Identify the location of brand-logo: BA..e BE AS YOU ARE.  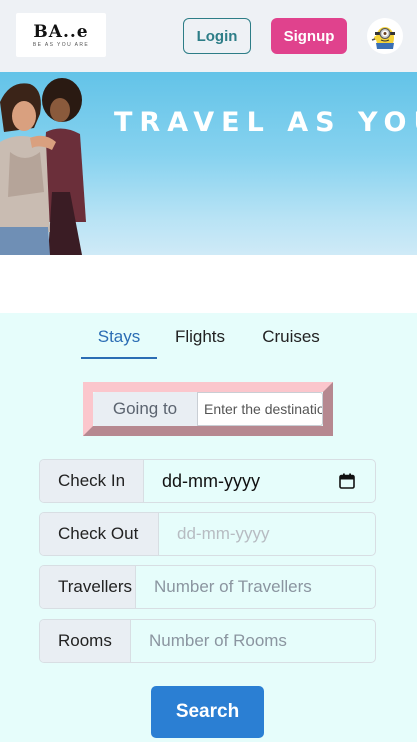
(61, 35).